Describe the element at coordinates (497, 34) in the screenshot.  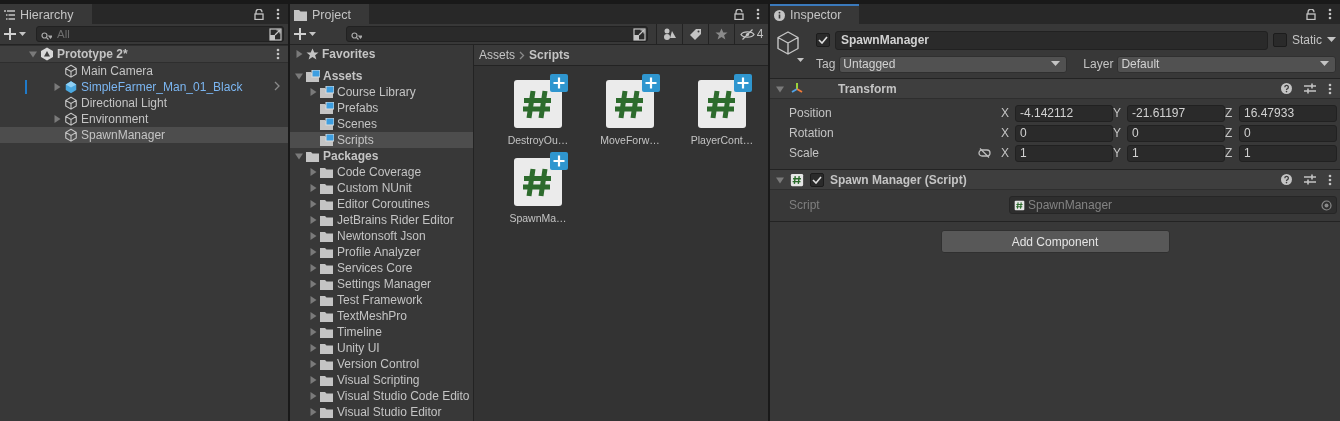
I see `search-field` at that location.